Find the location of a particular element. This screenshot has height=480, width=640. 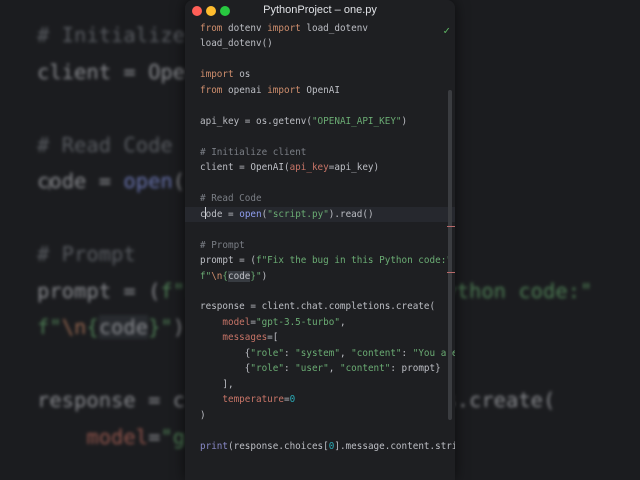

code-token: load_dotenv() is located at coordinates (236, 44).